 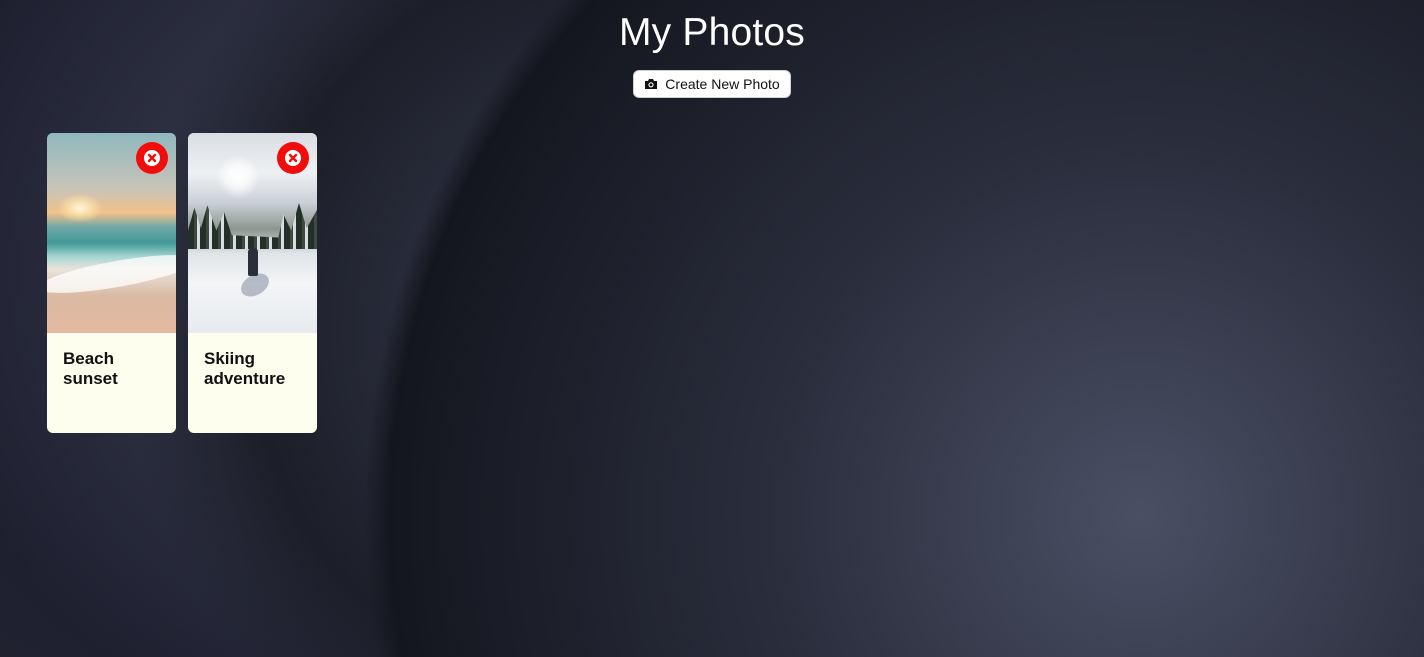 I want to click on pine-trees, so click(x=252, y=226).